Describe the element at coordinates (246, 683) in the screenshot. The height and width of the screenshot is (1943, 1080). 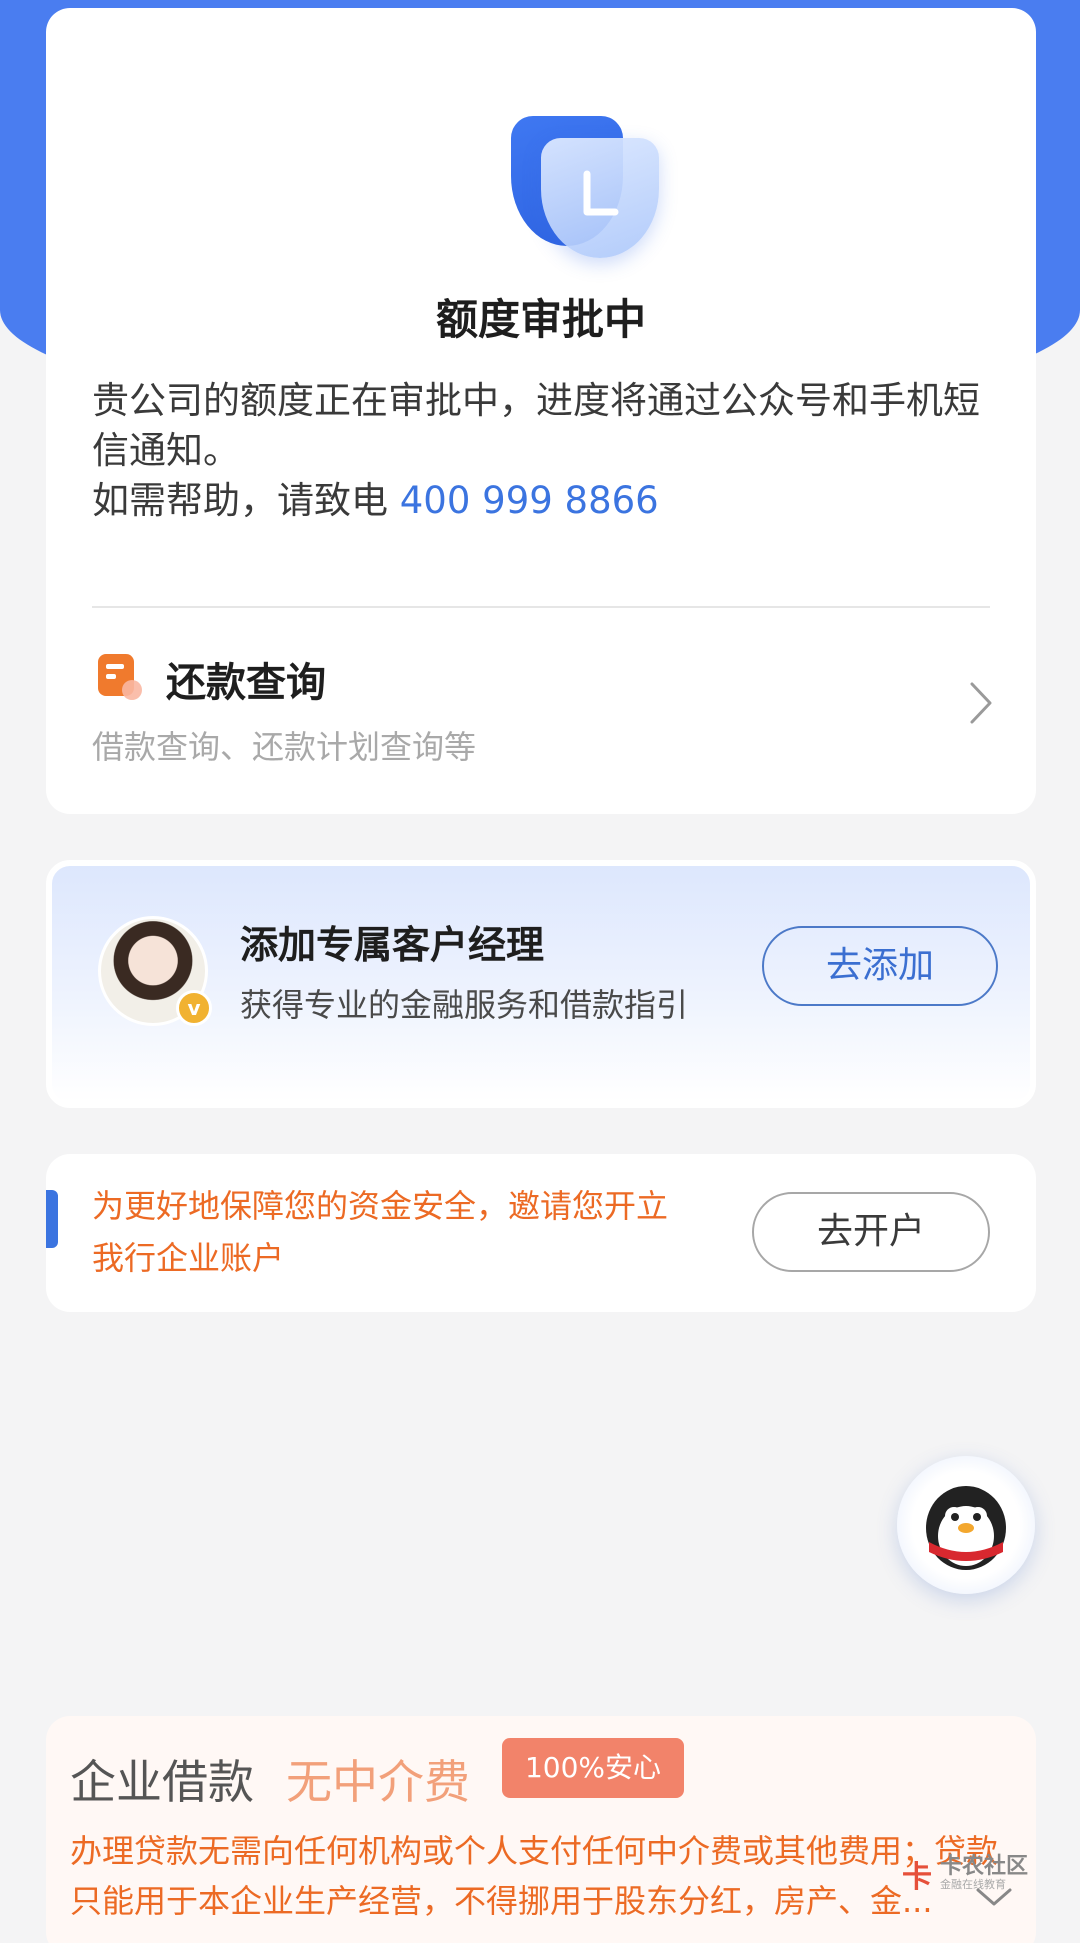
I see `repay-title: 还款查询` at that location.